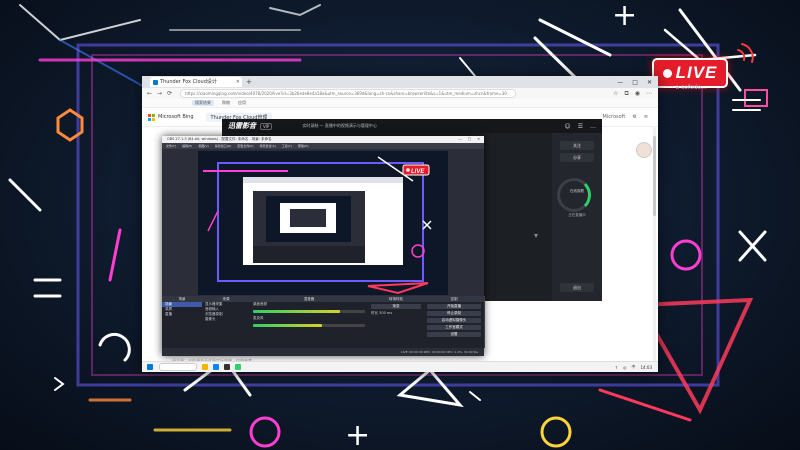 The image size is (800, 450). Describe the element at coordinates (385, 313) in the screenshot. I see `duration-value: 300 ms` at that location.